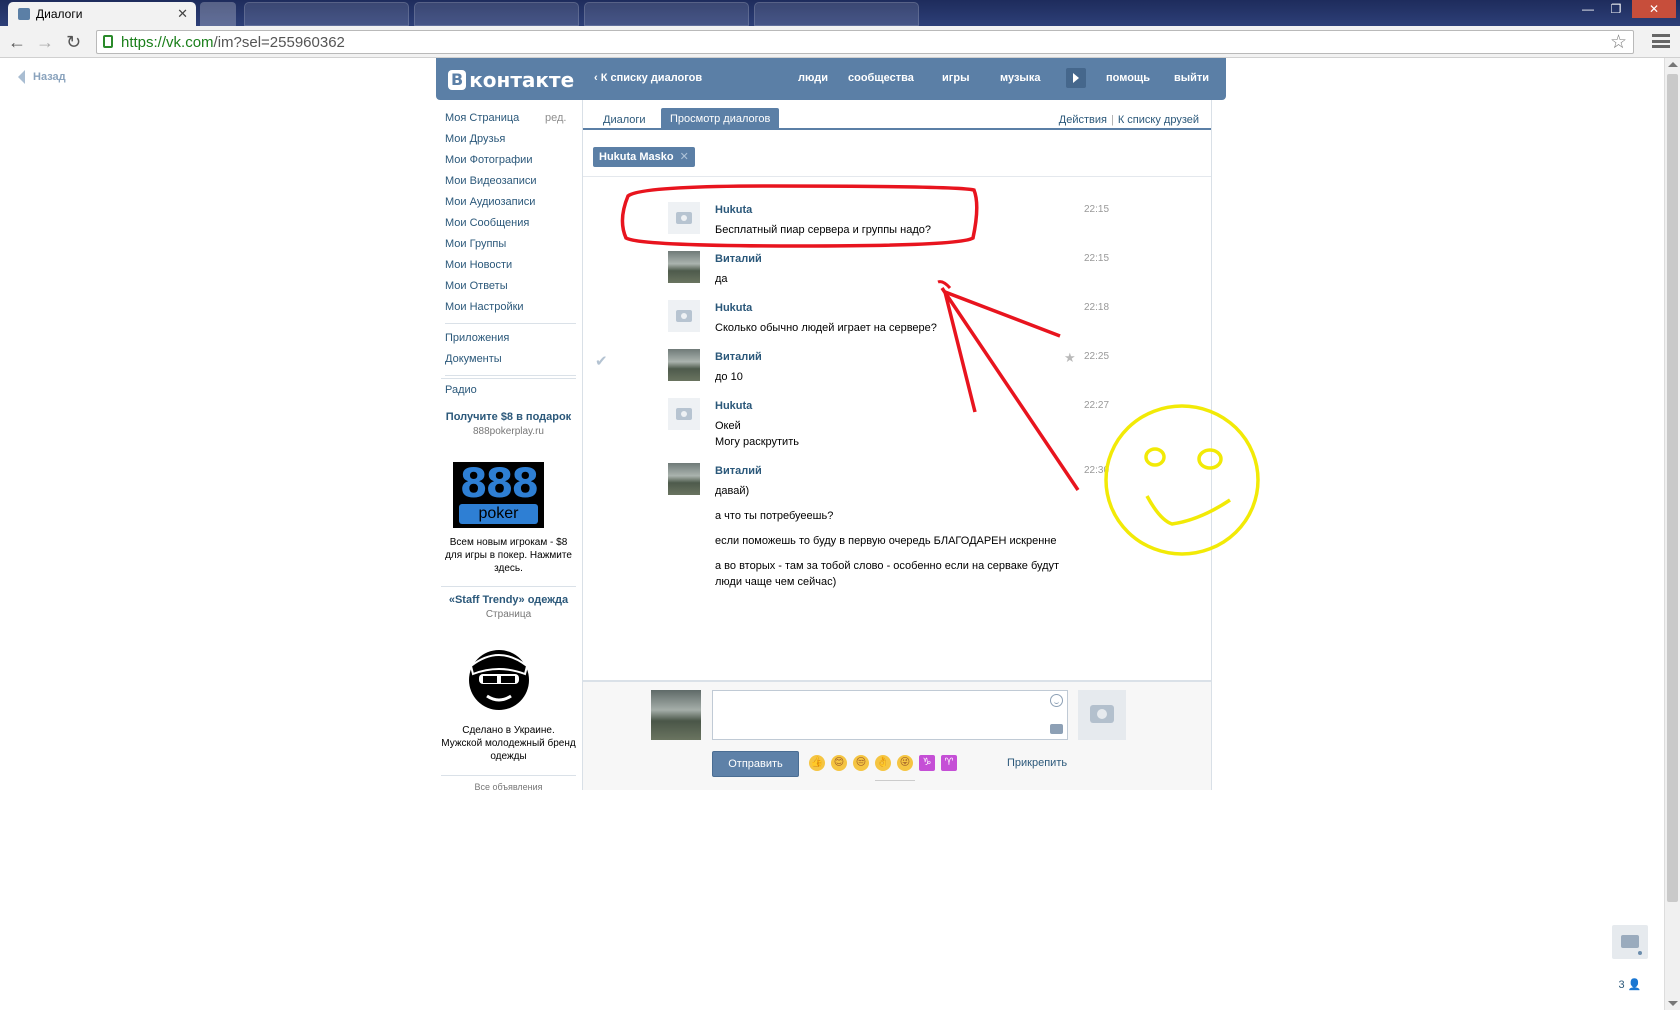 Image resolution: width=1680 pixels, height=1010 pixels. What do you see at coordinates (510, 160) in the screenshot?
I see `menu-photos: Мои Фотографии` at bounding box center [510, 160].